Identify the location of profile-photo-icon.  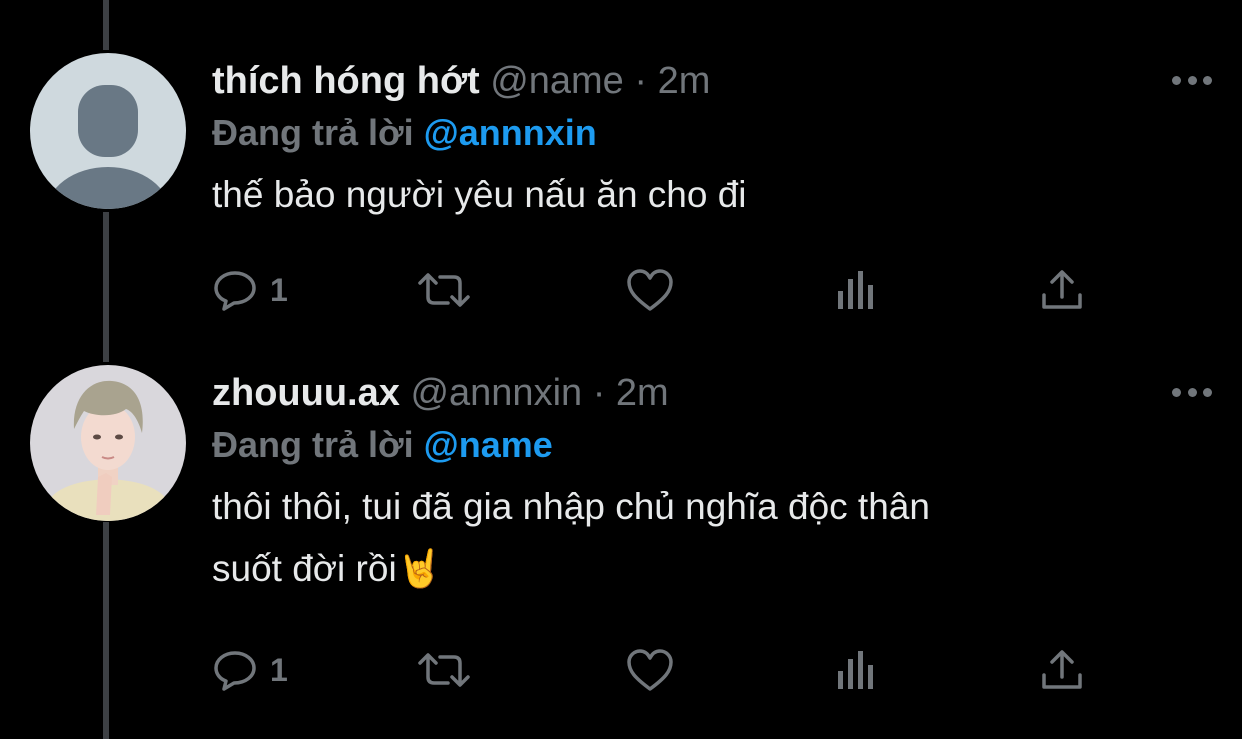
(108, 443).